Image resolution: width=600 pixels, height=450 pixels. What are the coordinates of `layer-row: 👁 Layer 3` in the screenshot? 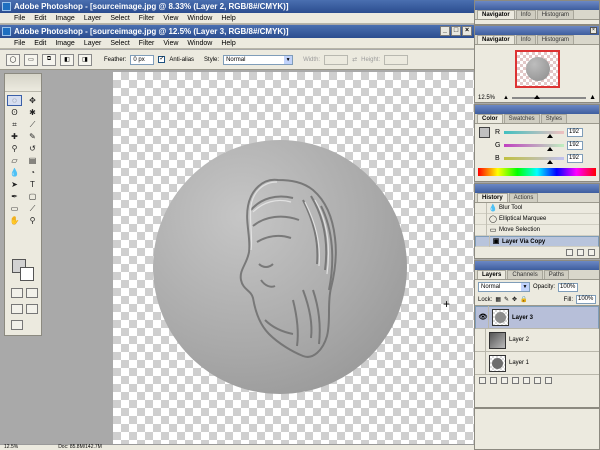 It's located at (537, 317).